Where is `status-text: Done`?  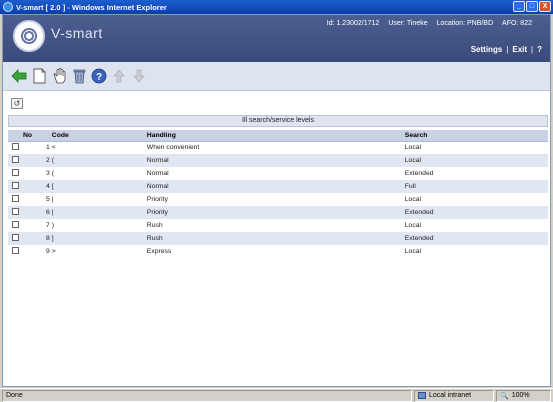 status-text: Done is located at coordinates (207, 395).